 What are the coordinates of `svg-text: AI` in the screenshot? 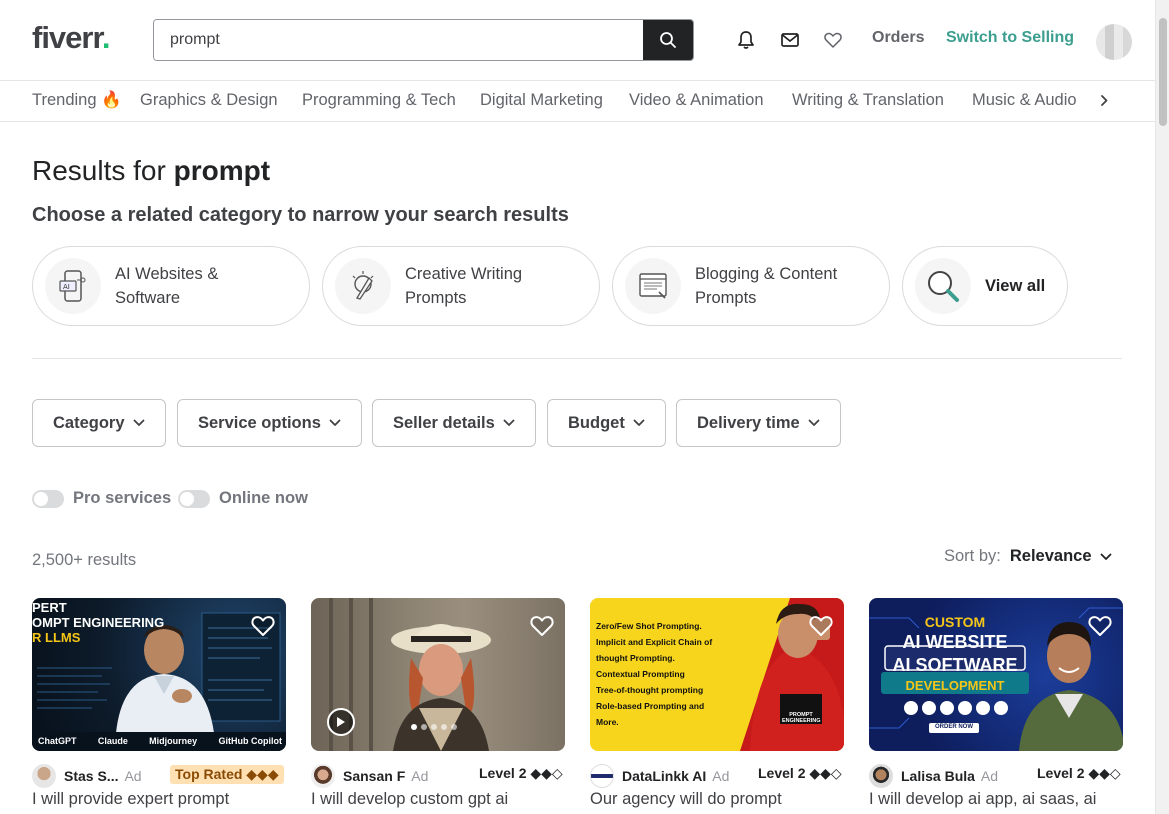 It's located at (66, 287).